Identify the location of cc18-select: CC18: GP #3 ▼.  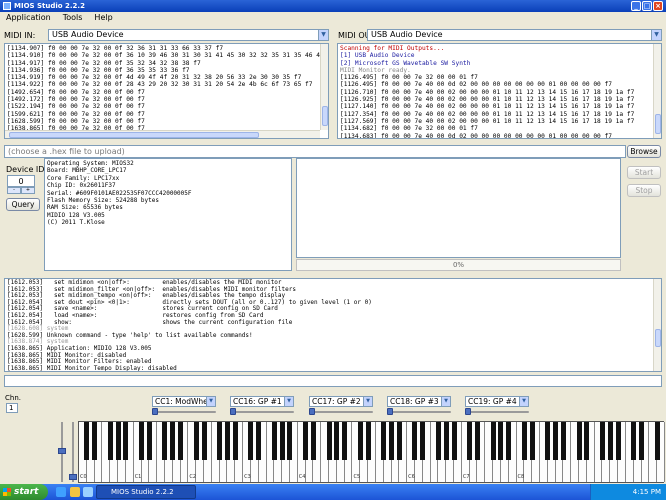
(419, 401).